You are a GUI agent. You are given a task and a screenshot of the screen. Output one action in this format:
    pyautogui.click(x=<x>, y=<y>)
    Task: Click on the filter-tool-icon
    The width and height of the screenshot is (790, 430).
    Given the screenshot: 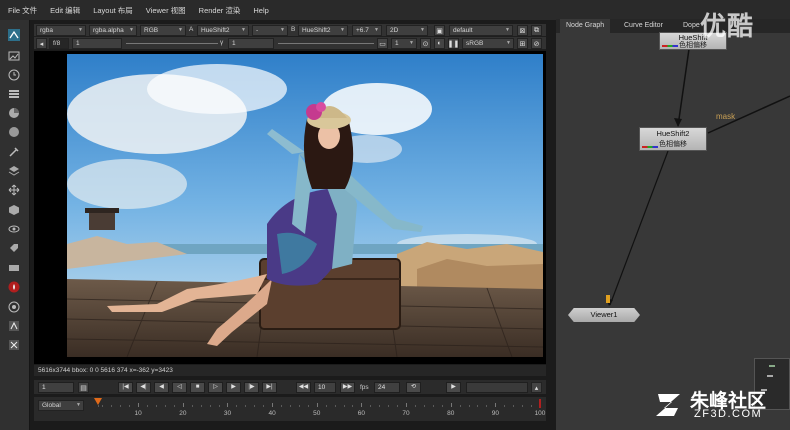 What is the action you would take?
    pyautogui.click(x=14, y=132)
    